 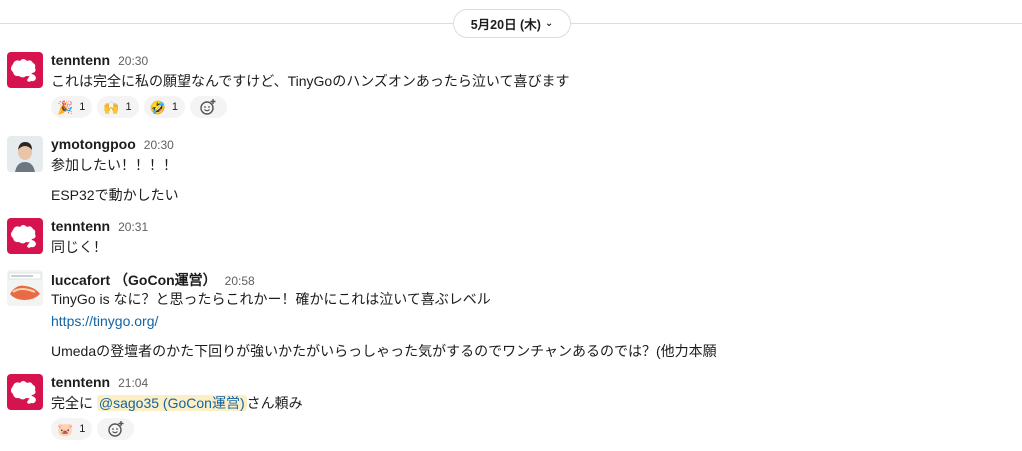 I want to click on date-divider-button: 5月20日 (木) ⌄, so click(x=512, y=23).